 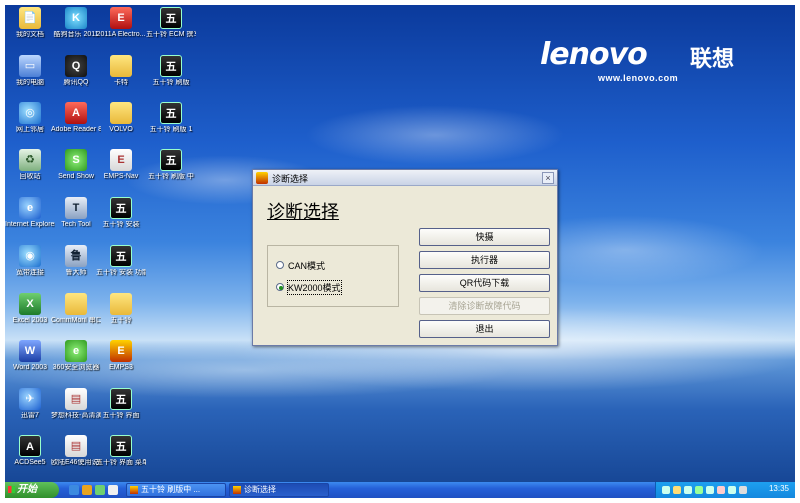 I want to click on browser-quicklaunch-icon, so click(x=100, y=490).